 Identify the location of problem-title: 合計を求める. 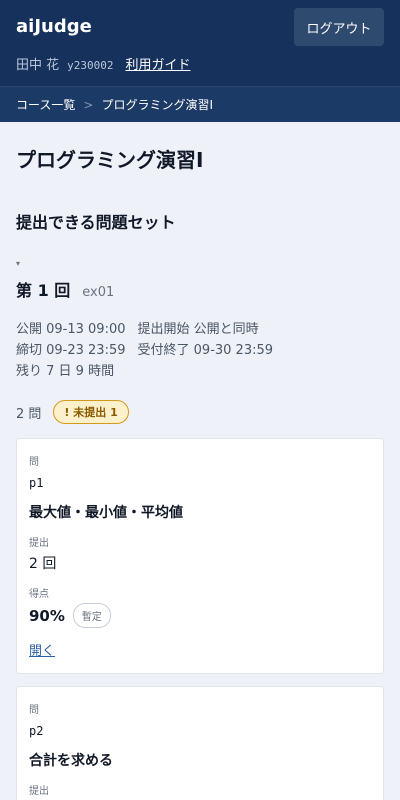
(71, 761).